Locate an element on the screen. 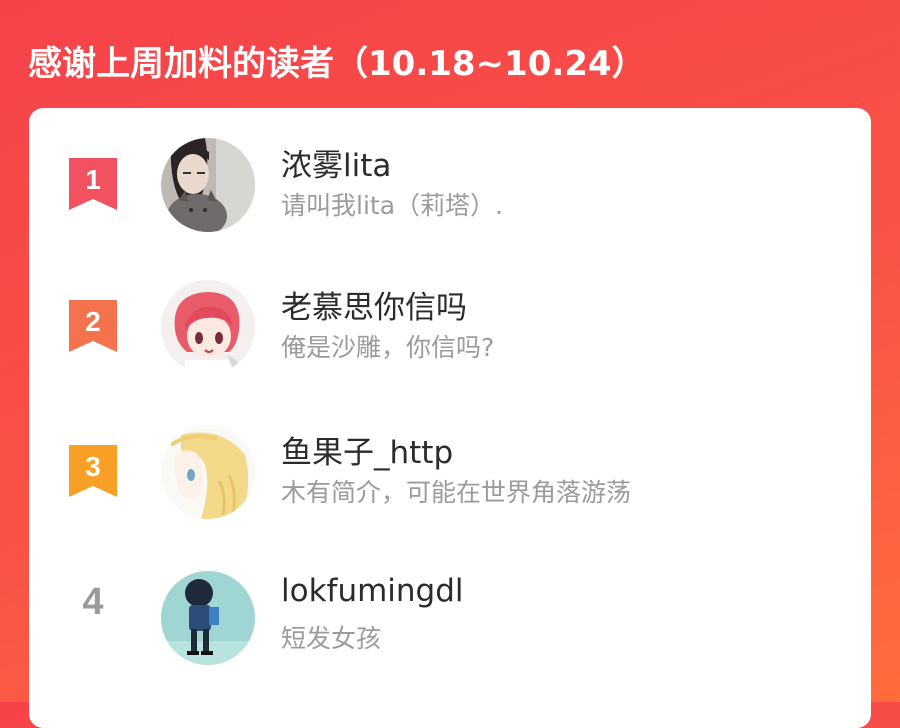  rank-number-4: 4 is located at coordinates (93, 602).